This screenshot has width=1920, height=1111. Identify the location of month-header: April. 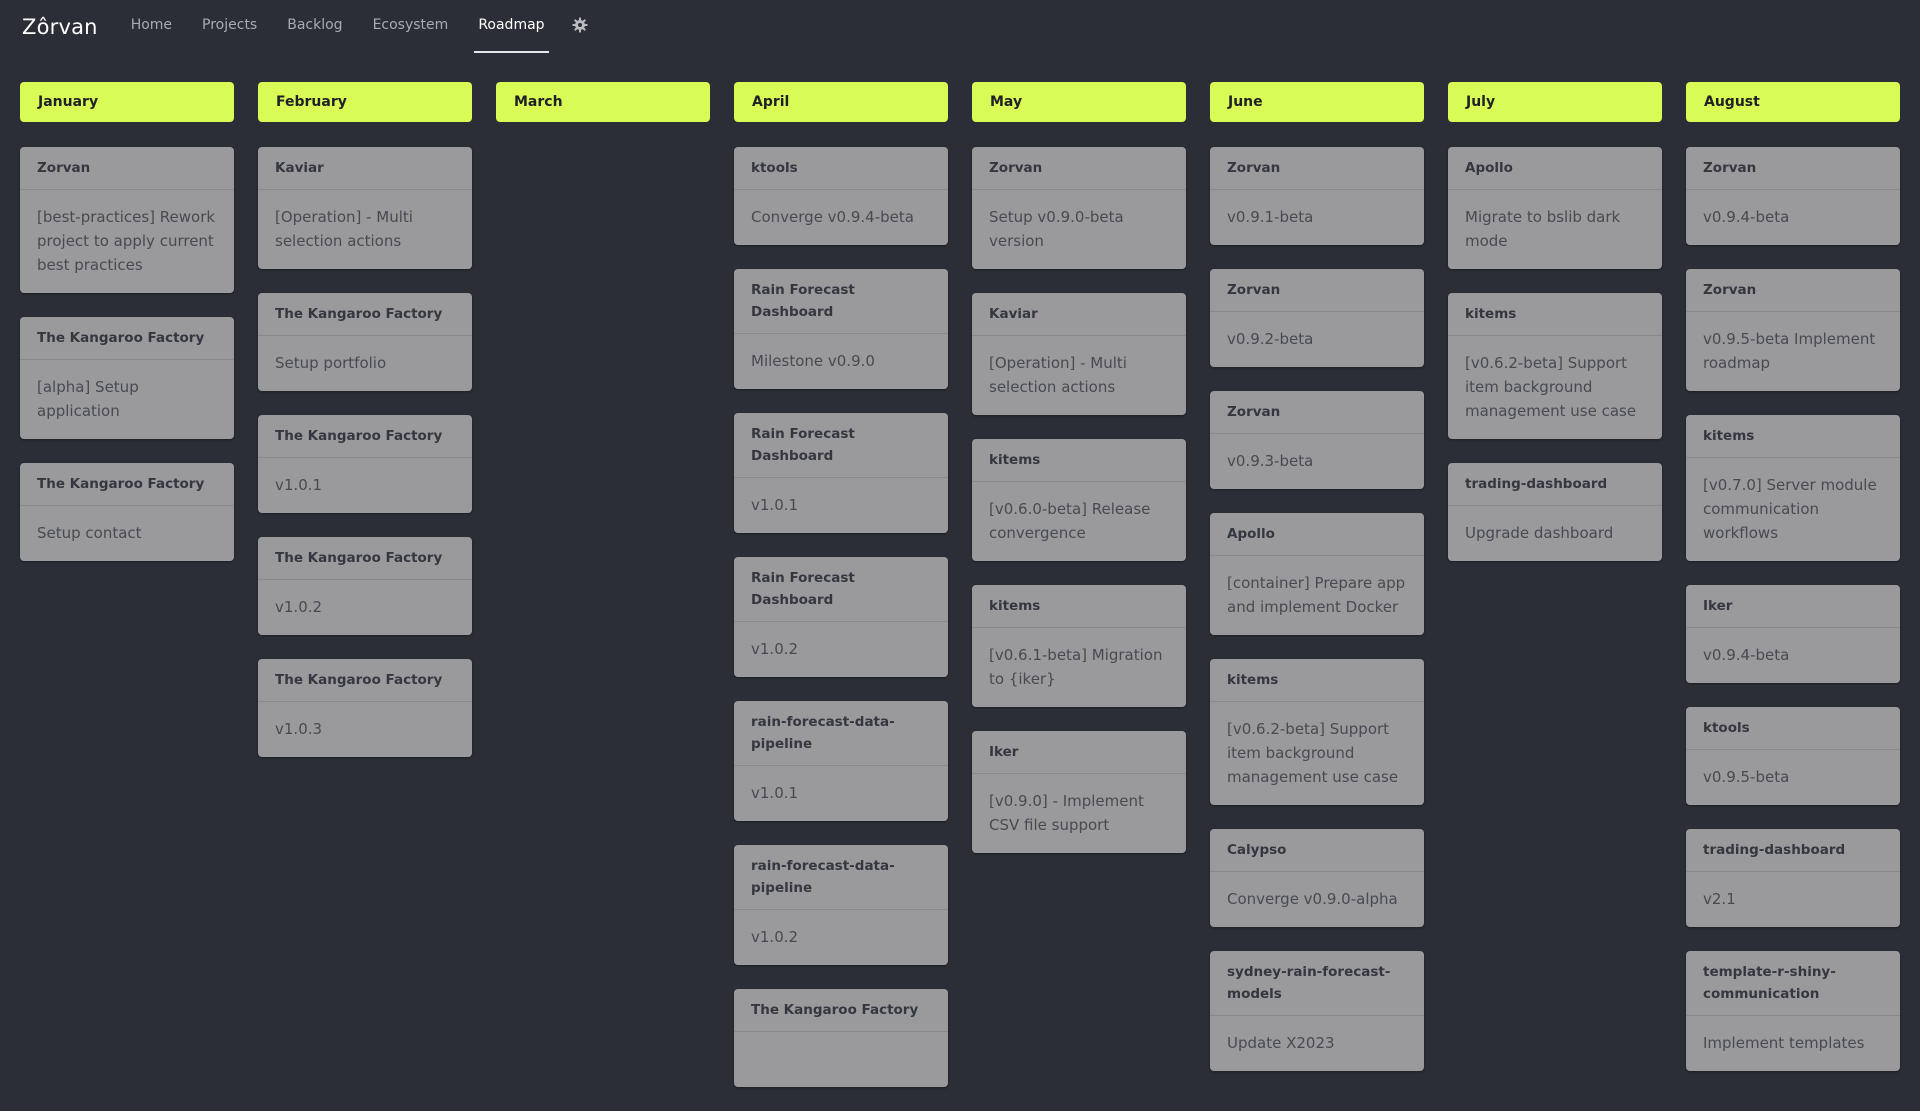
(841, 102).